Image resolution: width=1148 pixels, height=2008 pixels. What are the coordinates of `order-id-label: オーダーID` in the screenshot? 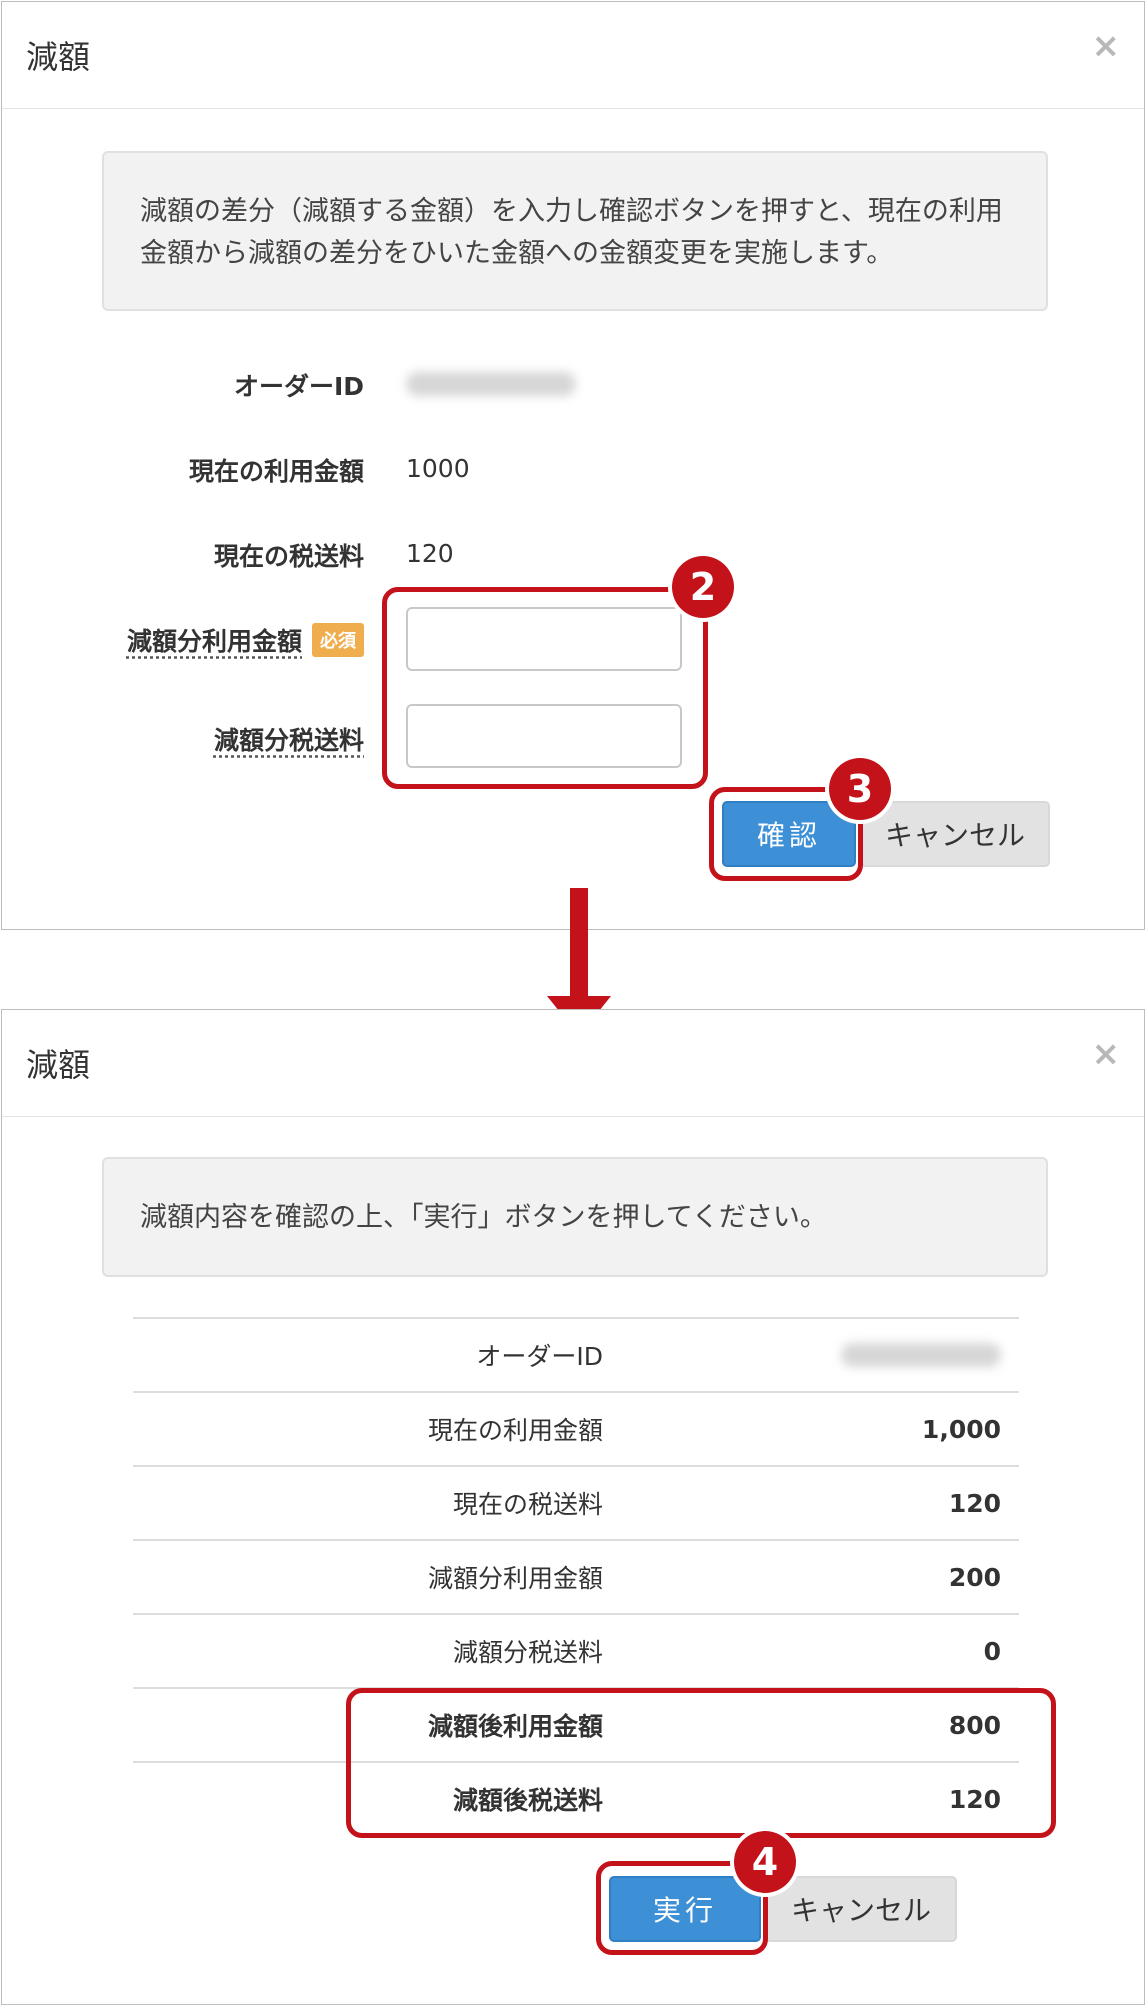 It's located at (298, 386).